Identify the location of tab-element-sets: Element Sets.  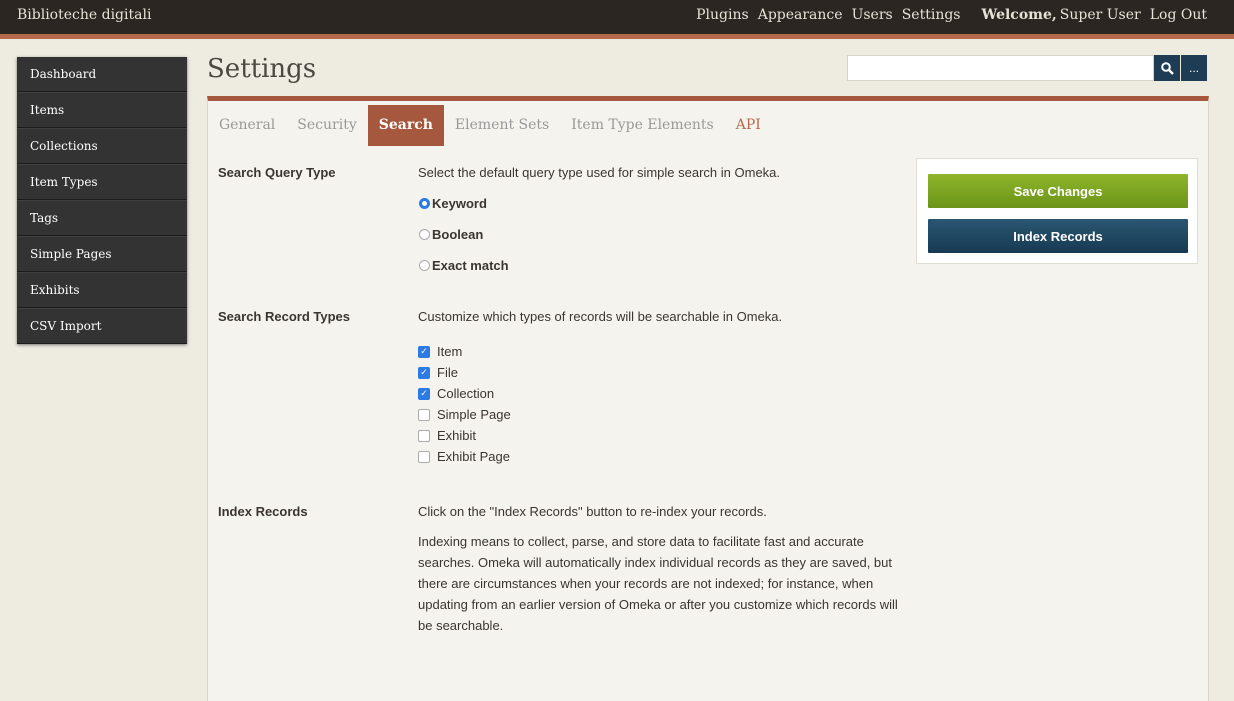
(502, 125).